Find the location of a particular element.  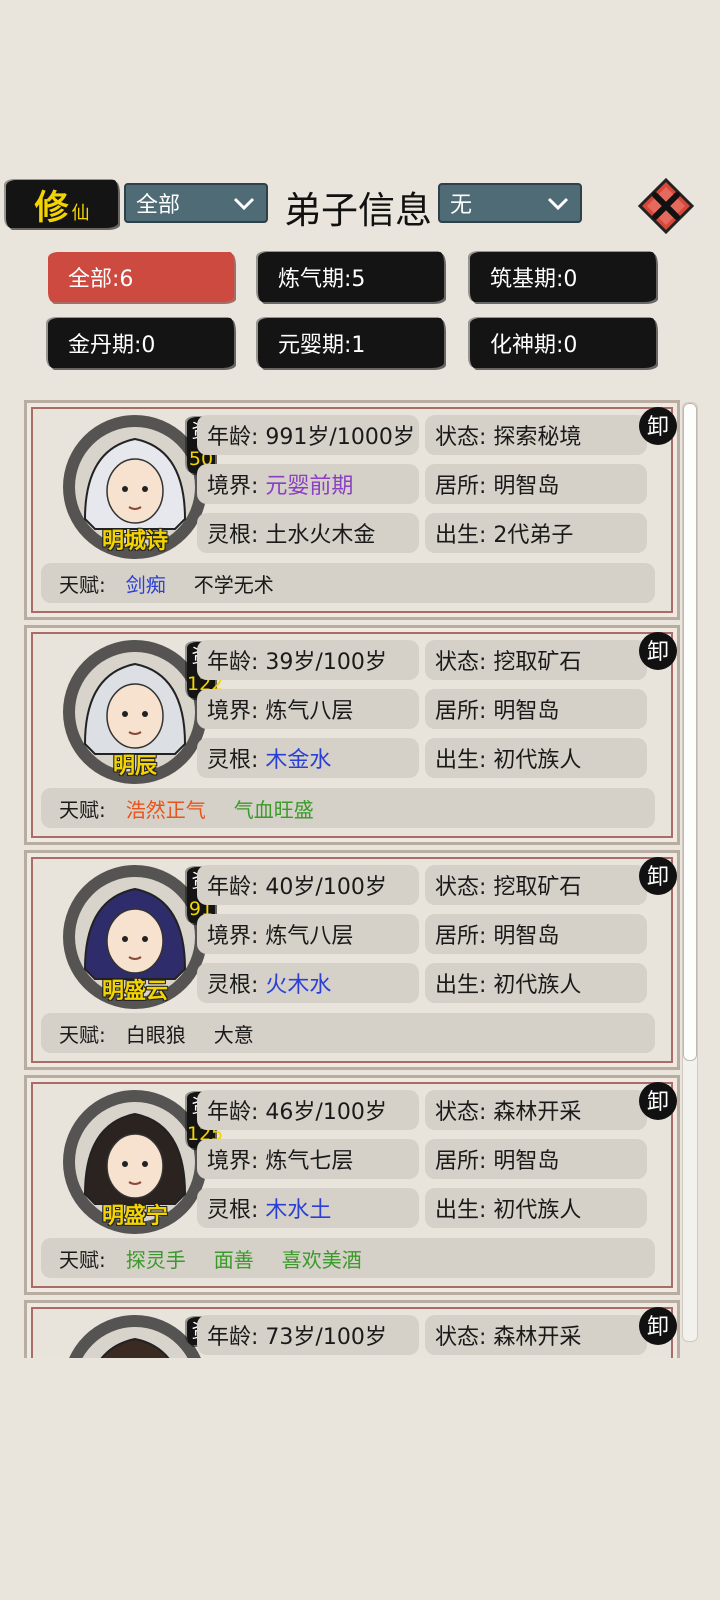

root-value: 木金水 is located at coordinates (298, 760).